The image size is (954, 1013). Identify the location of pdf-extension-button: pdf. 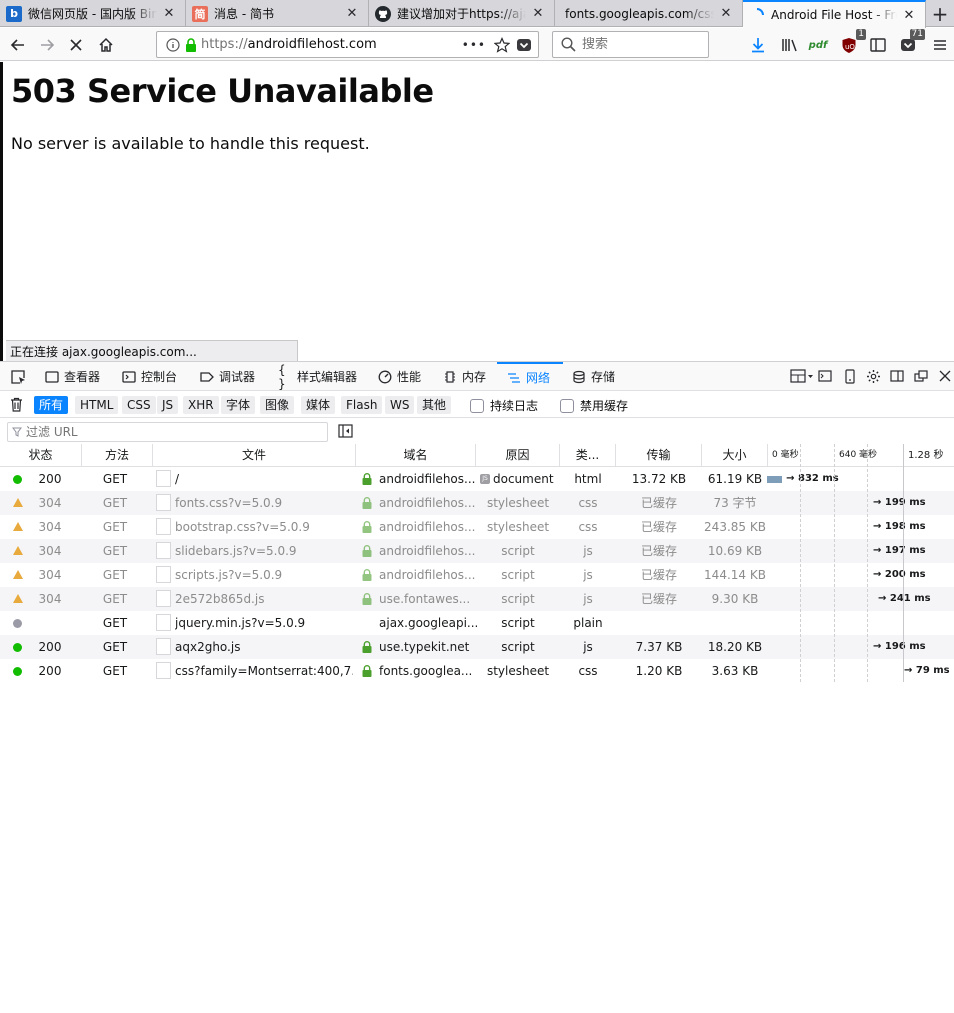
(818, 45).